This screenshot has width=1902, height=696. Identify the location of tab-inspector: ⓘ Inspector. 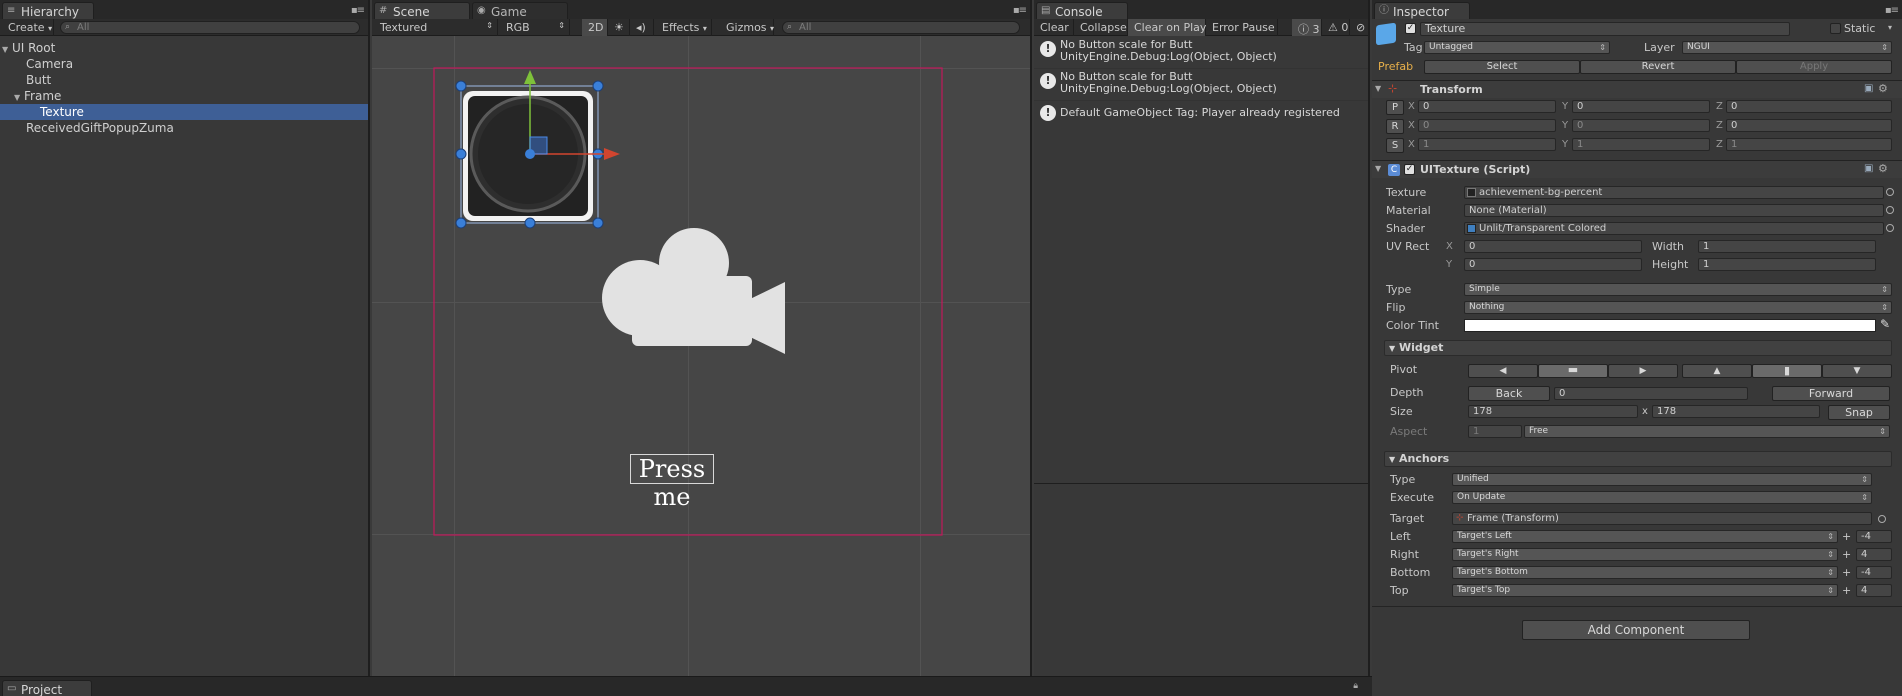
(1422, 10).